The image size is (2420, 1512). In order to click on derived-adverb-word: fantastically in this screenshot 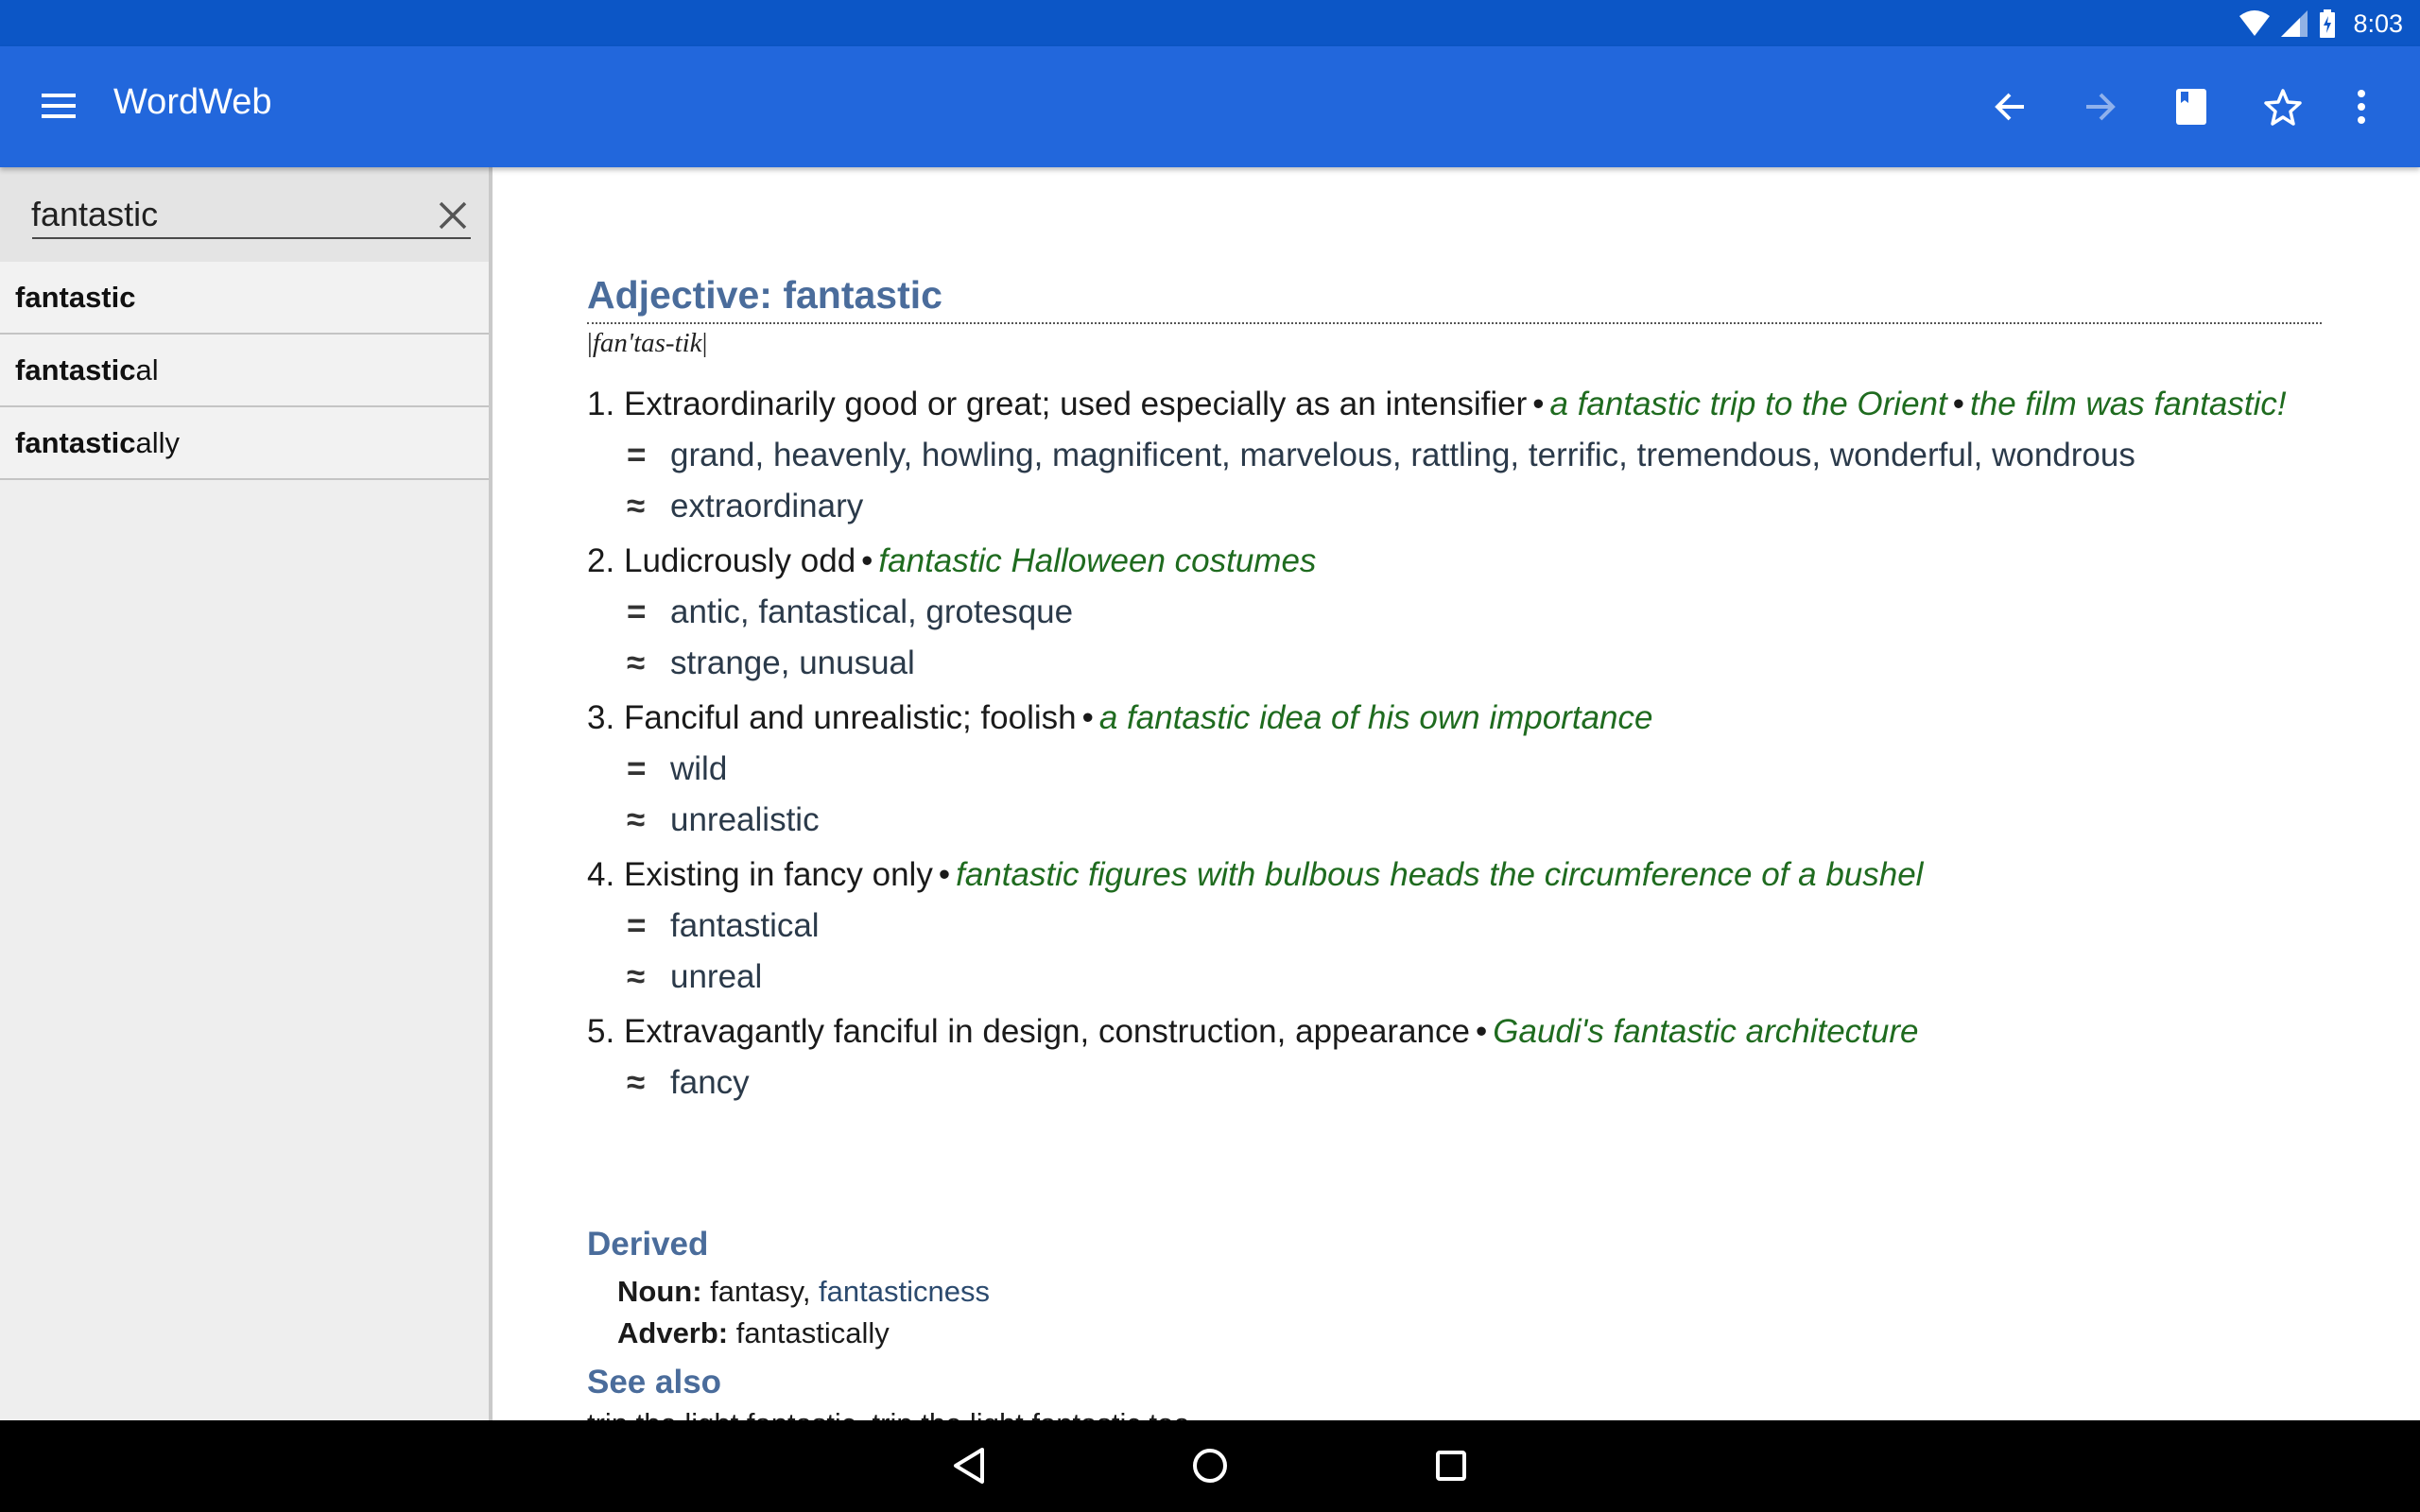, I will do `click(813, 1332)`.